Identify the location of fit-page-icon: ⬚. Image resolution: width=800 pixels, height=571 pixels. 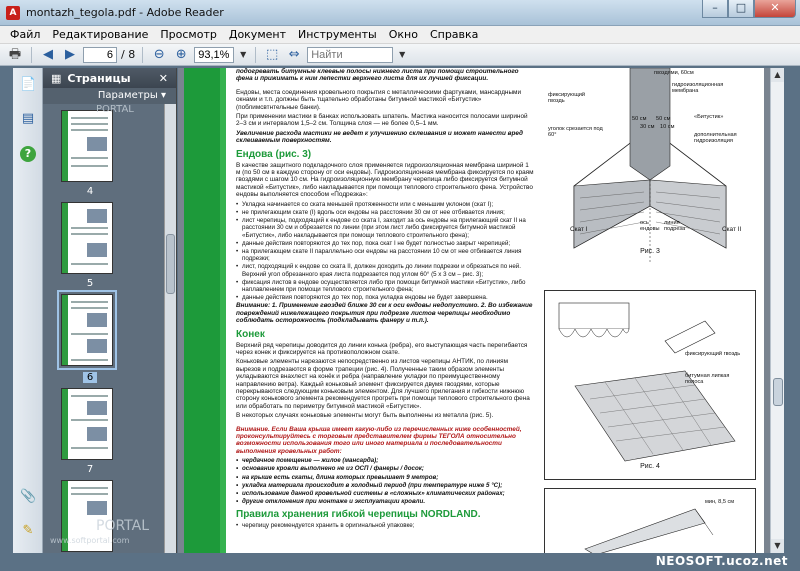
(272, 55).